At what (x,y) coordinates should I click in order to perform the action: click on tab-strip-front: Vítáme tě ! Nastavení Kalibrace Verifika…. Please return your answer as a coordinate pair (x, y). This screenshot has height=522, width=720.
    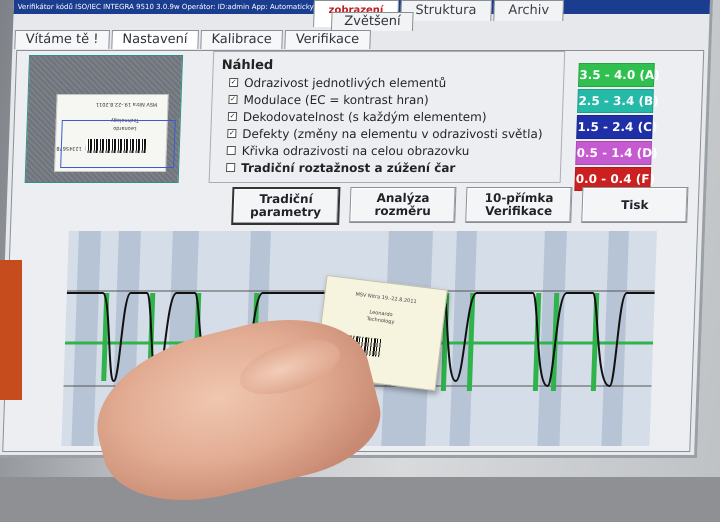
    Looking at the image, I should click on (192, 40).